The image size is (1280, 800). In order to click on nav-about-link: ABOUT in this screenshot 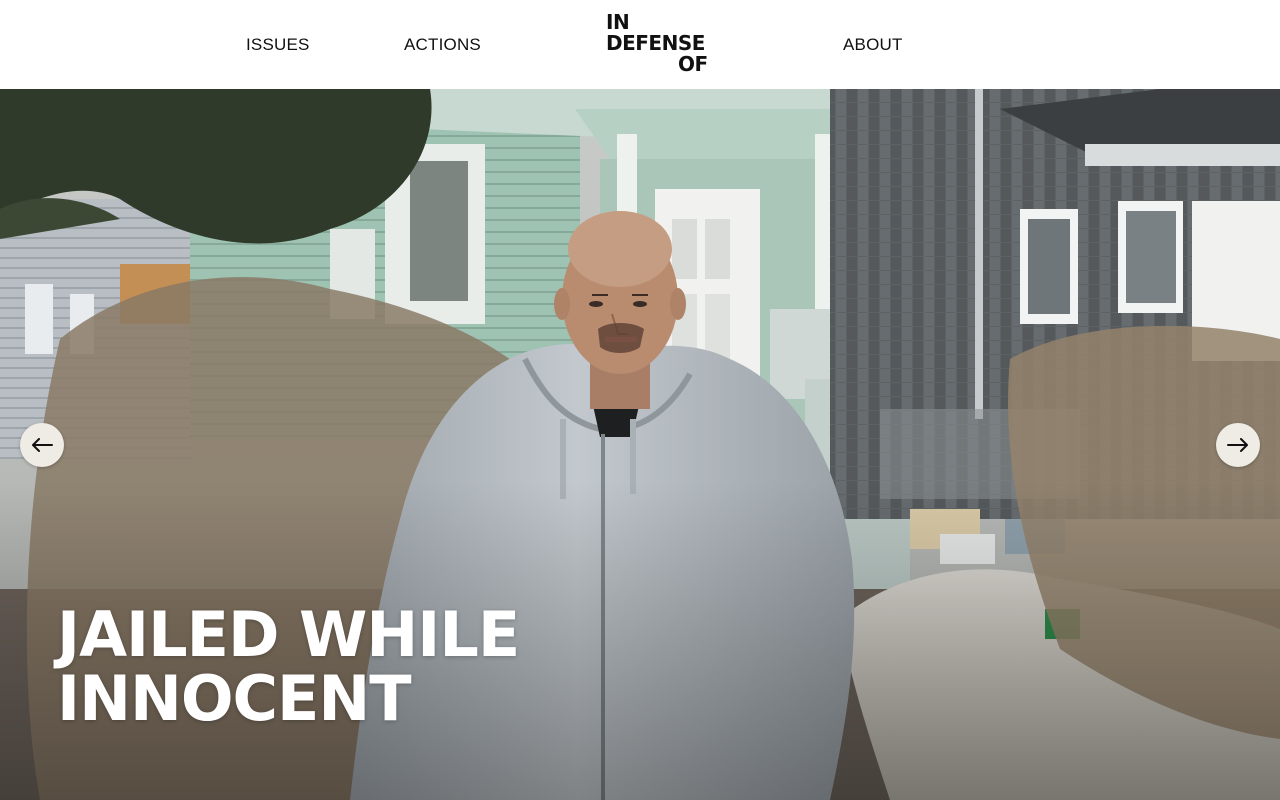, I will do `click(873, 45)`.